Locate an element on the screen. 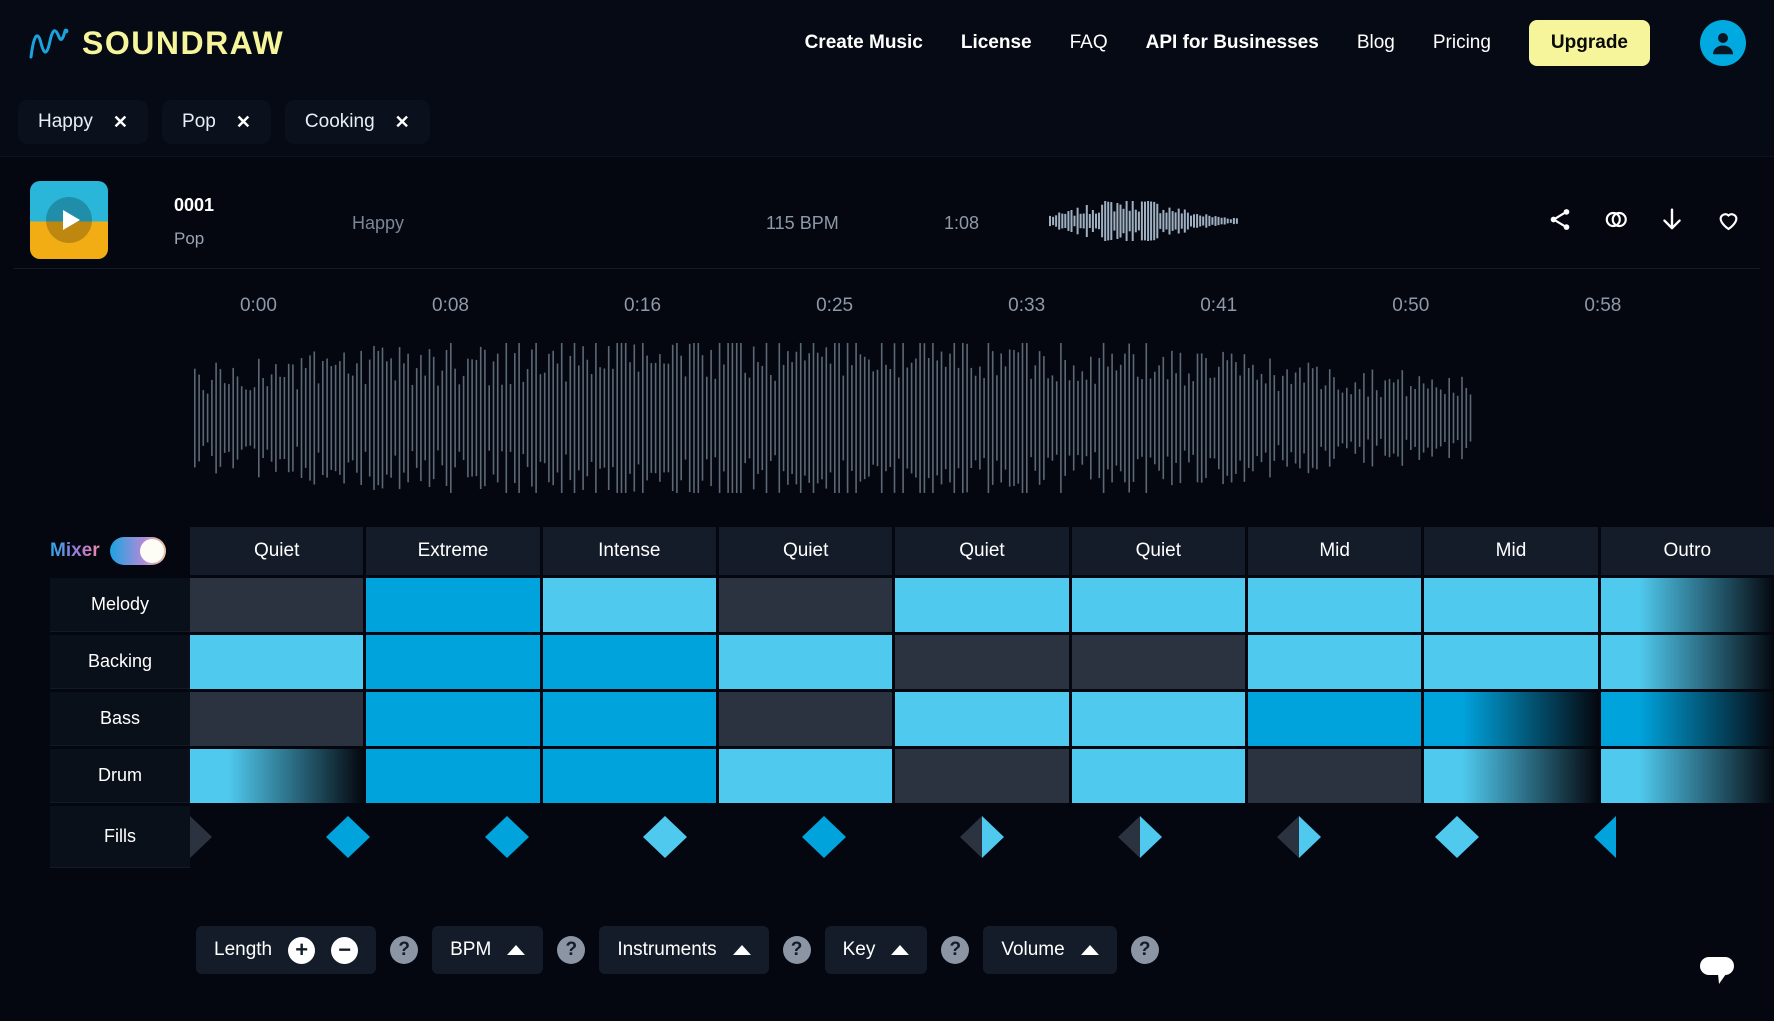 This screenshot has width=1774, height=1021. heart-icon is located at coordinates (1728, 219).